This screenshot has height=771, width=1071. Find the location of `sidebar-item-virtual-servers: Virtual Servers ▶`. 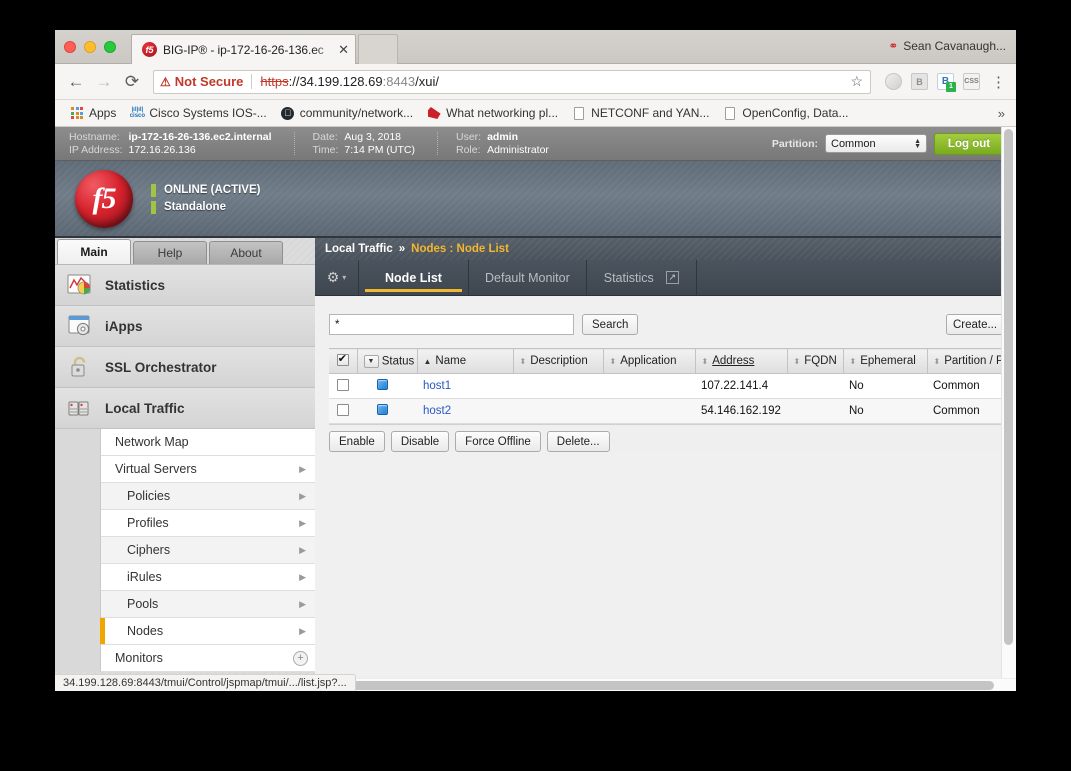

sidebar-item-virtual-servers: Virtual Servers ▶ is located at coordinates (208, 469).